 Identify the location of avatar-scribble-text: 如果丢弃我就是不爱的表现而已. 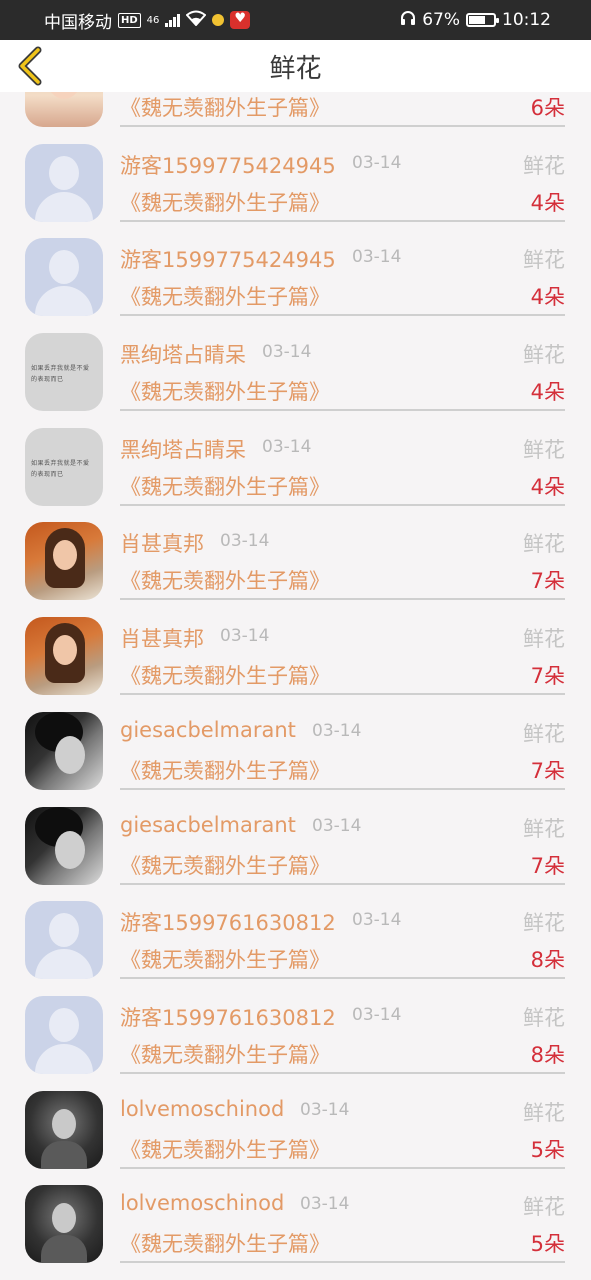
(60, 468).